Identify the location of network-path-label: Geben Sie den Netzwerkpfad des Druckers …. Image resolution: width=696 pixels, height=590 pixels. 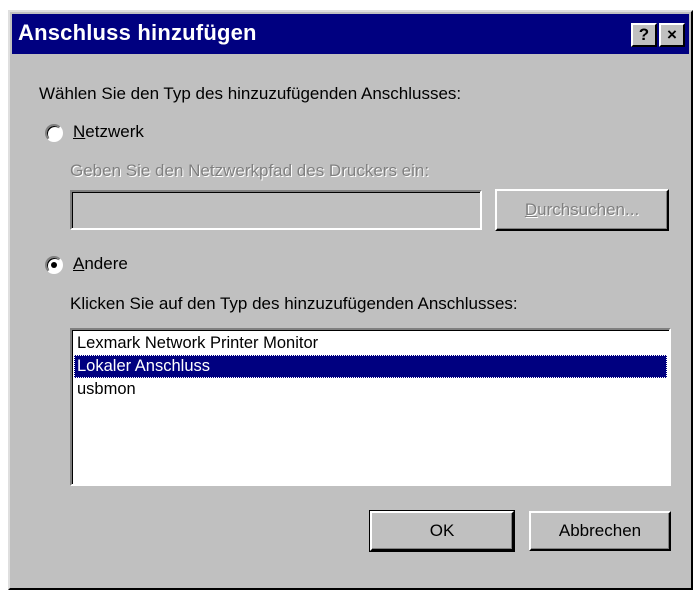
(250, 170).